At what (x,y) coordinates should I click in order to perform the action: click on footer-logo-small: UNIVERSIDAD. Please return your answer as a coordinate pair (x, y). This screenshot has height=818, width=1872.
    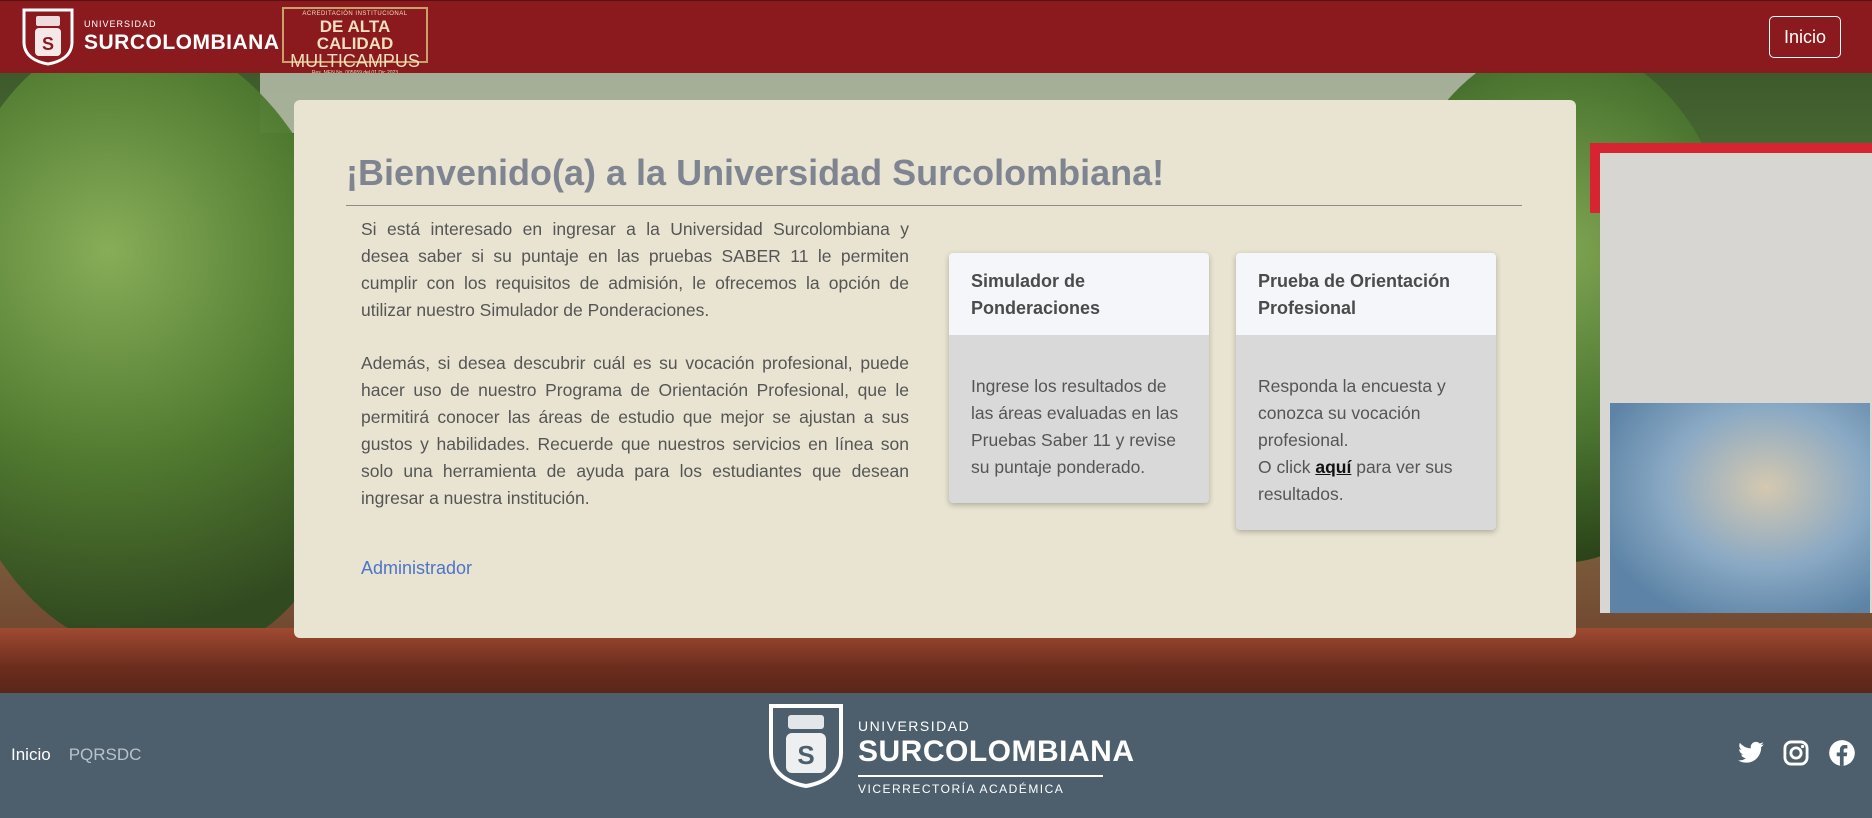
    Looking at the image, I should click on (914, 726).